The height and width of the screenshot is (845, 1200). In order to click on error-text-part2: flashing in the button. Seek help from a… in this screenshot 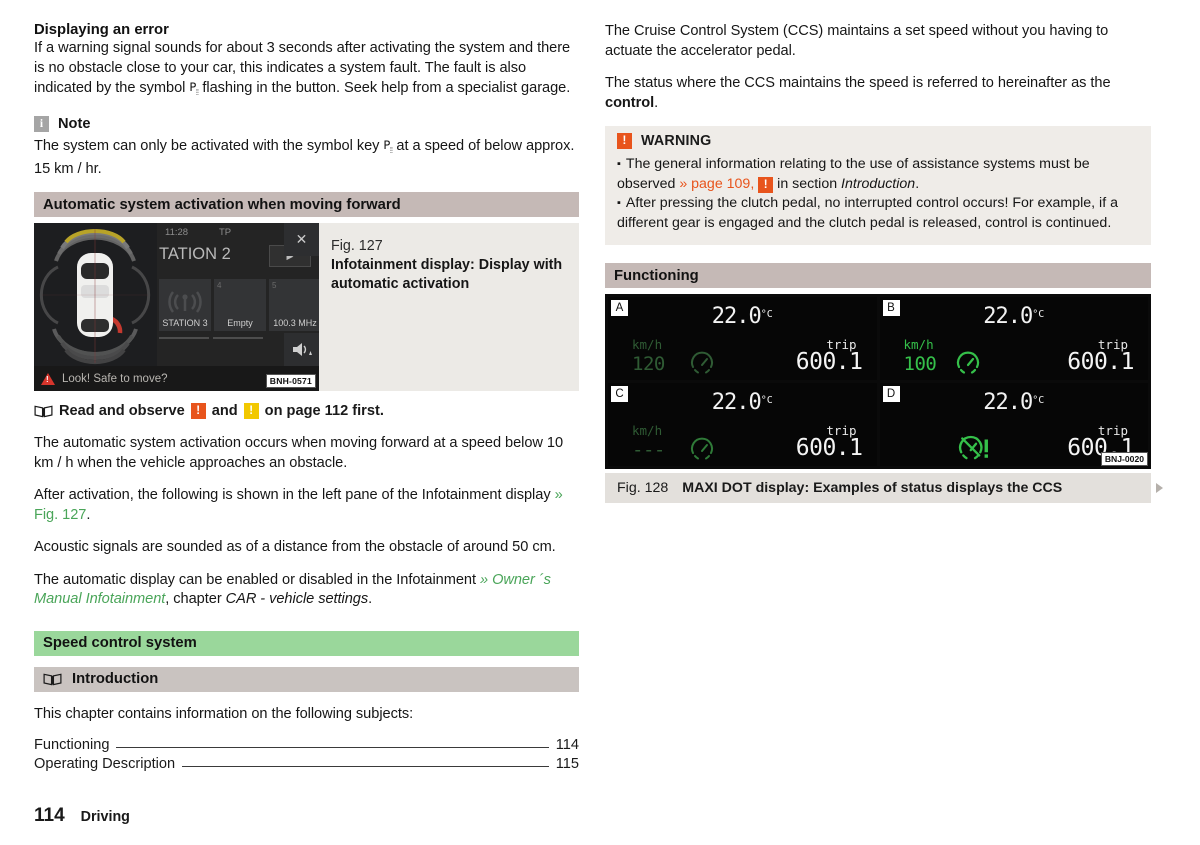, I will do `click(384, 88)`.